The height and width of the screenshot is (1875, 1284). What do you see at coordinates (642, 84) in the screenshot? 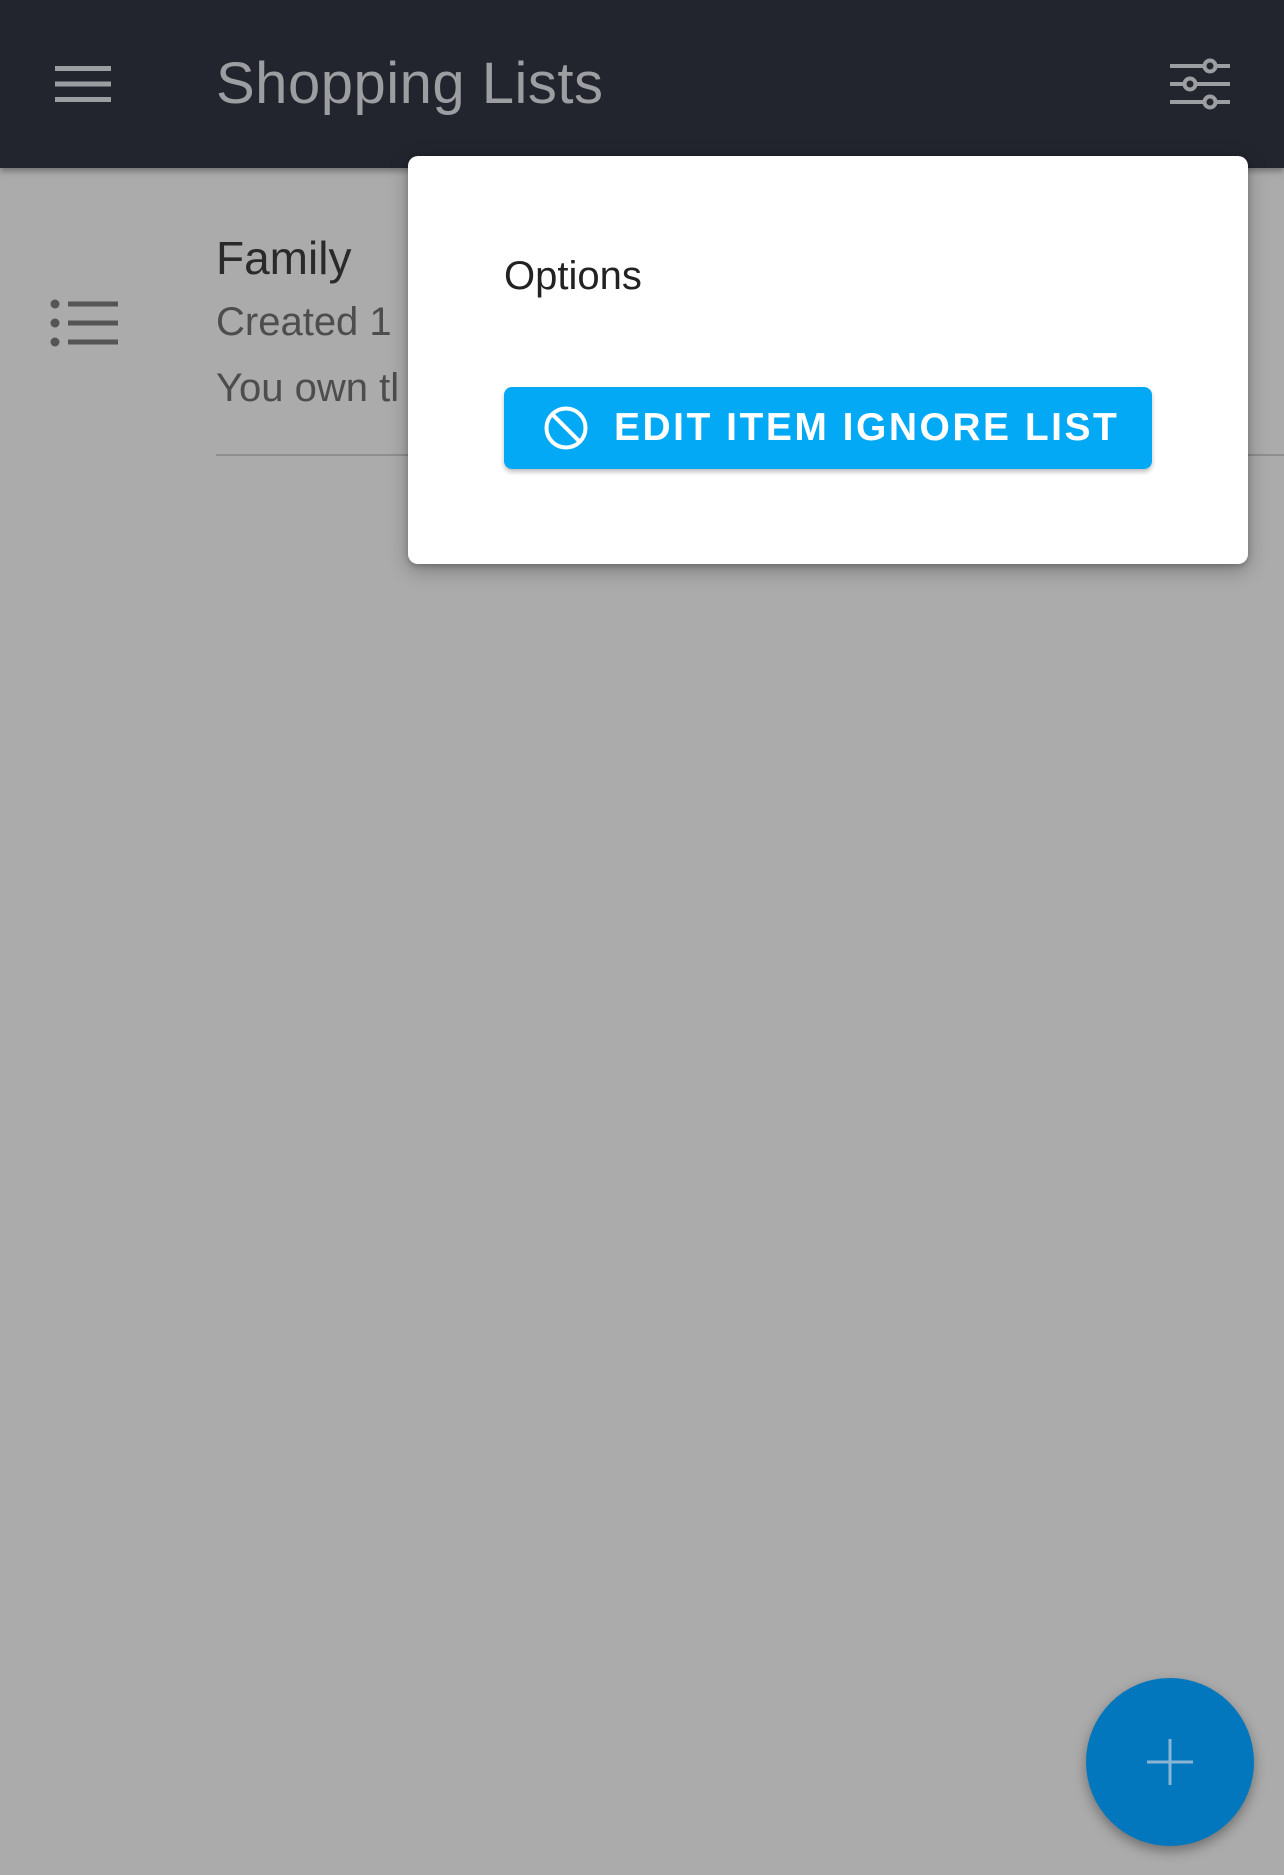
I see `app-bar: Shopping Lists` at bounding box center [642, 84].